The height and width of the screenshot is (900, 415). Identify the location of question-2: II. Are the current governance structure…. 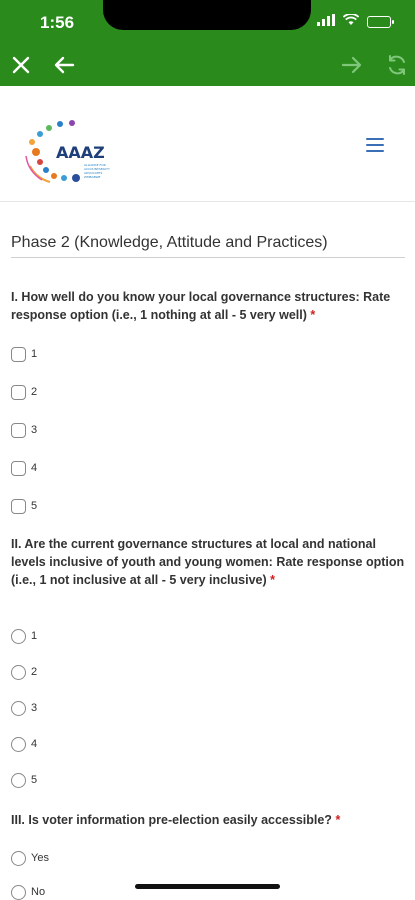
(208, 562).